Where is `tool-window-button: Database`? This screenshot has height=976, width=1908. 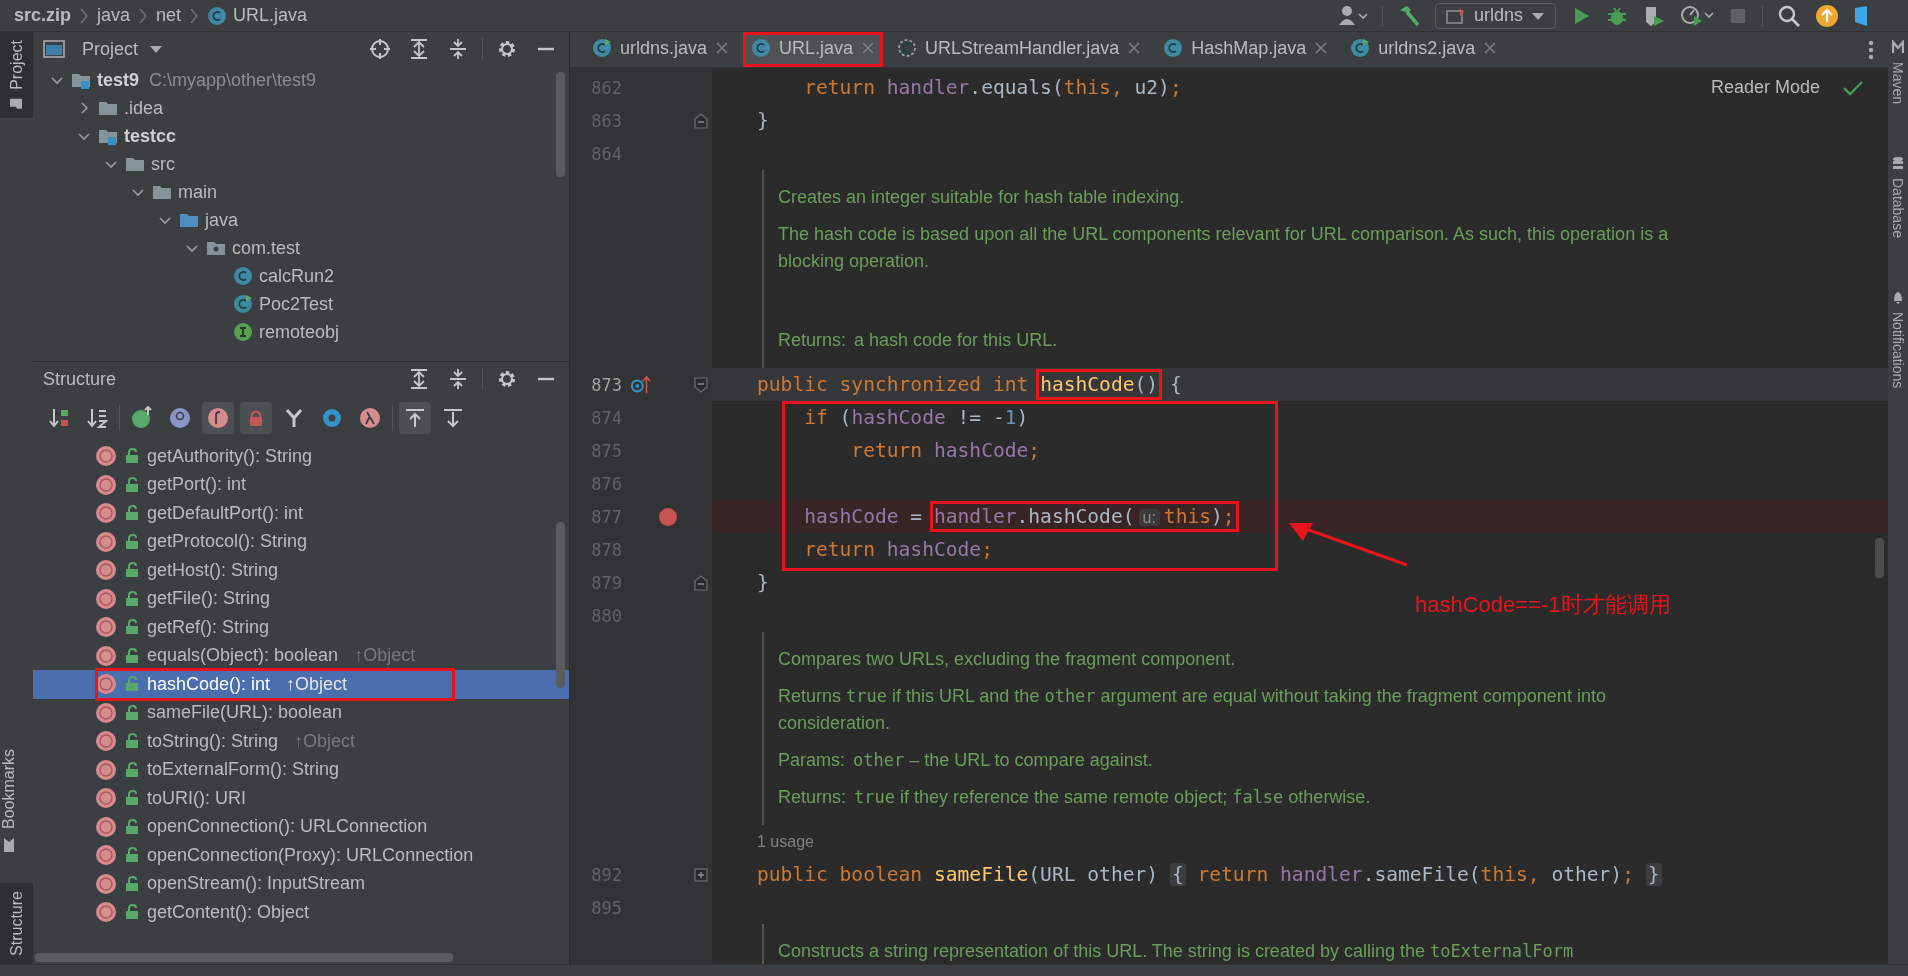
tool-window-button: Database is located at coordinates (1898, 197).